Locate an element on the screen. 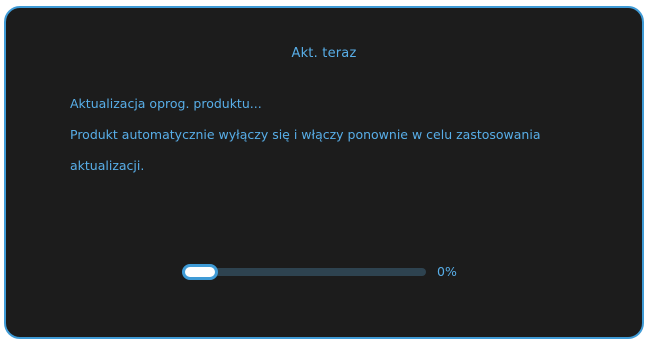 Image resolution: width=648 pixels, height=343 pixels. progress-percent-label: 0% is located at coordinates (447, 271).